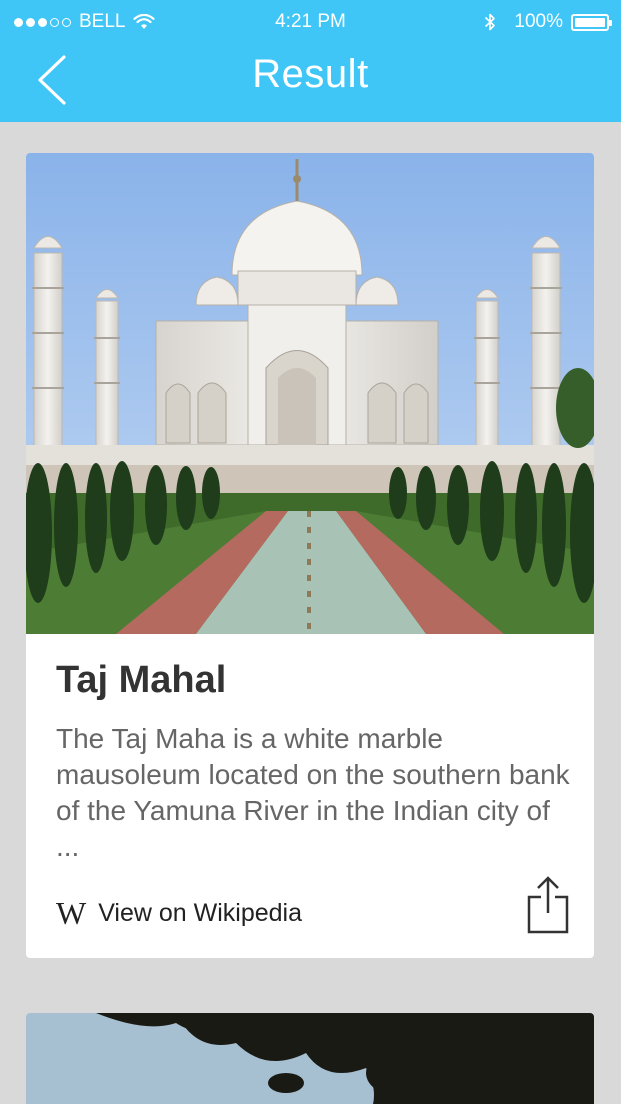 This screenshot has width=621, height=1104. Describe the element at coordinates (141, 680) in the screenshot. I see `card-title: Taj Mahal` at that location.